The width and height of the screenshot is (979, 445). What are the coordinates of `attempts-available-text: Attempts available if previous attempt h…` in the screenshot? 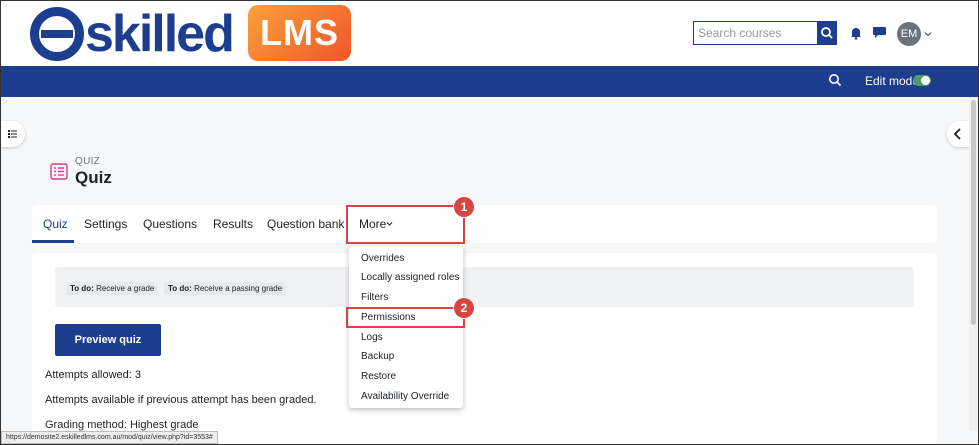 It's located at (181, 400).